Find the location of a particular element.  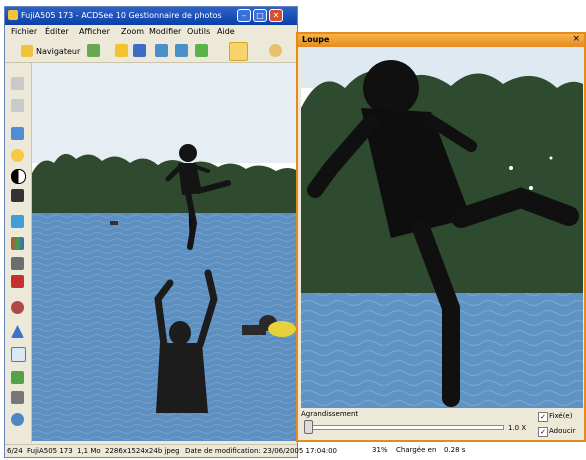

fixed-checkbox: ✓ is located at coordinates (543, 417).